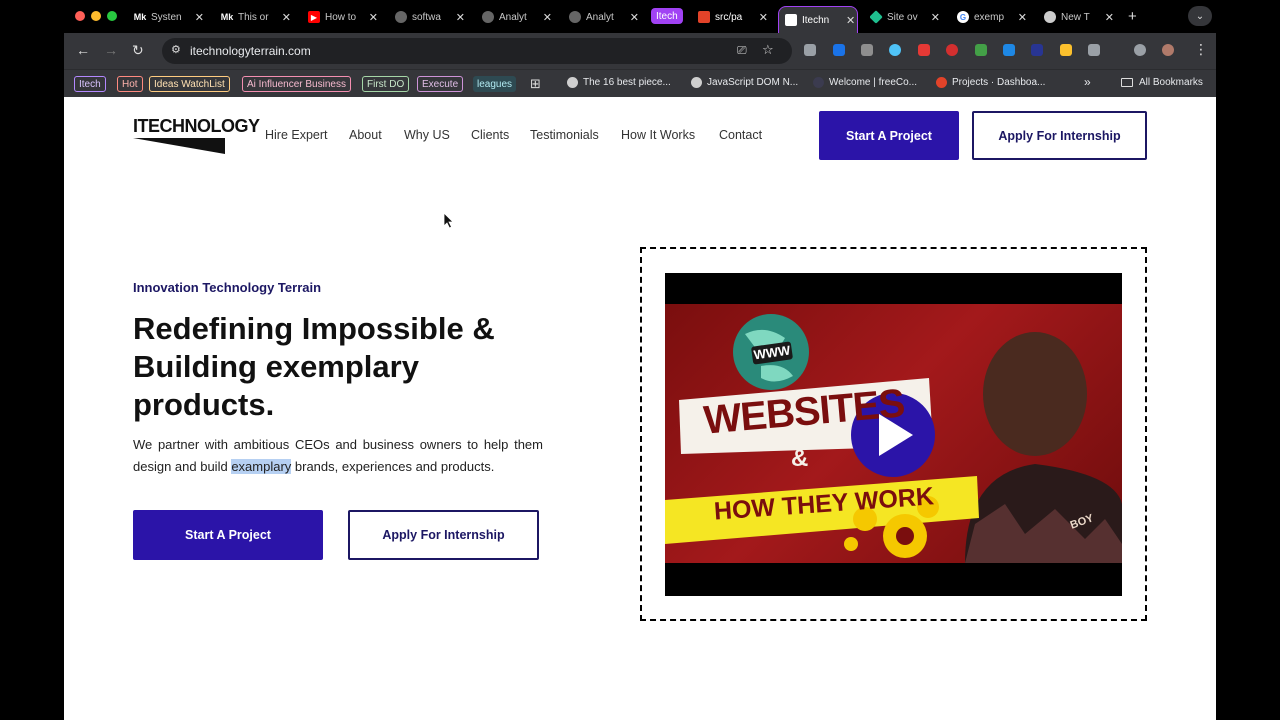 The height and width of the screenshot is (720, 1280). What do you see at coordinates (1162, 82) in the screenshot?
I see `all-bookmarks: All Bookmarks` at bounding box center [1162, 82].